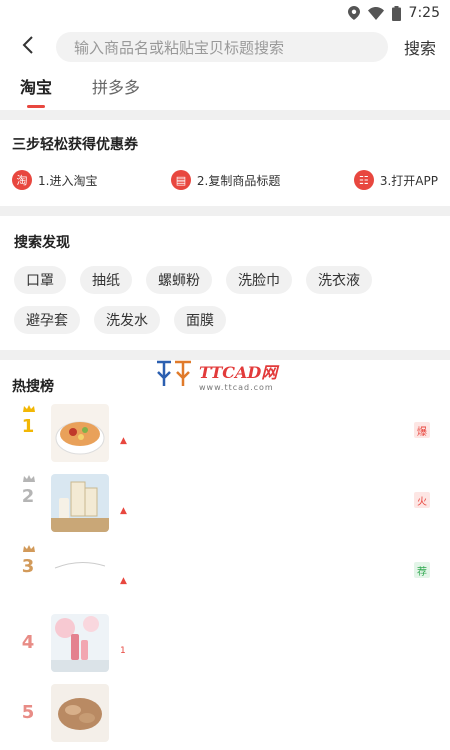  What do you see at coordinates (28, 642) in the screenshot?
I see `rank-number: 4` at bounding box center [28, 642].